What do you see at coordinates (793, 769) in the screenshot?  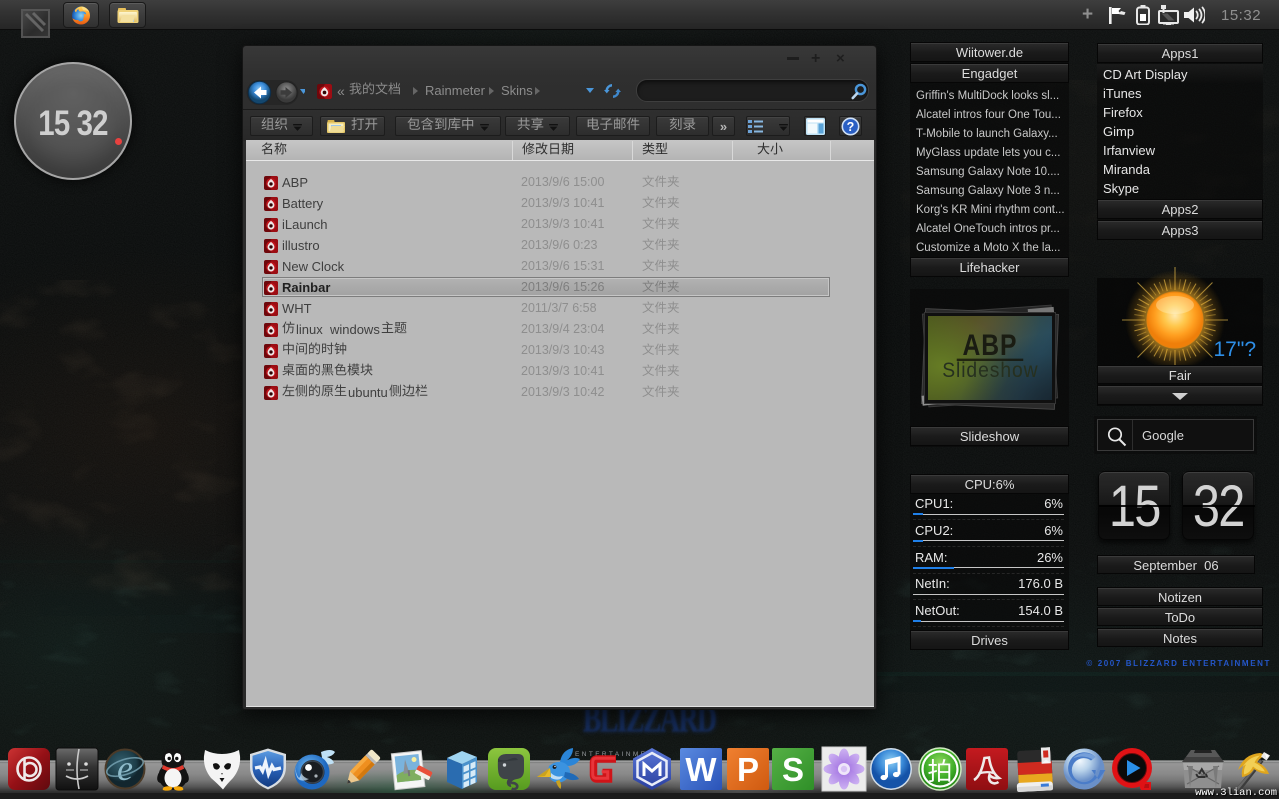 I see `svg-text: S` at bounding box center [793, 769].